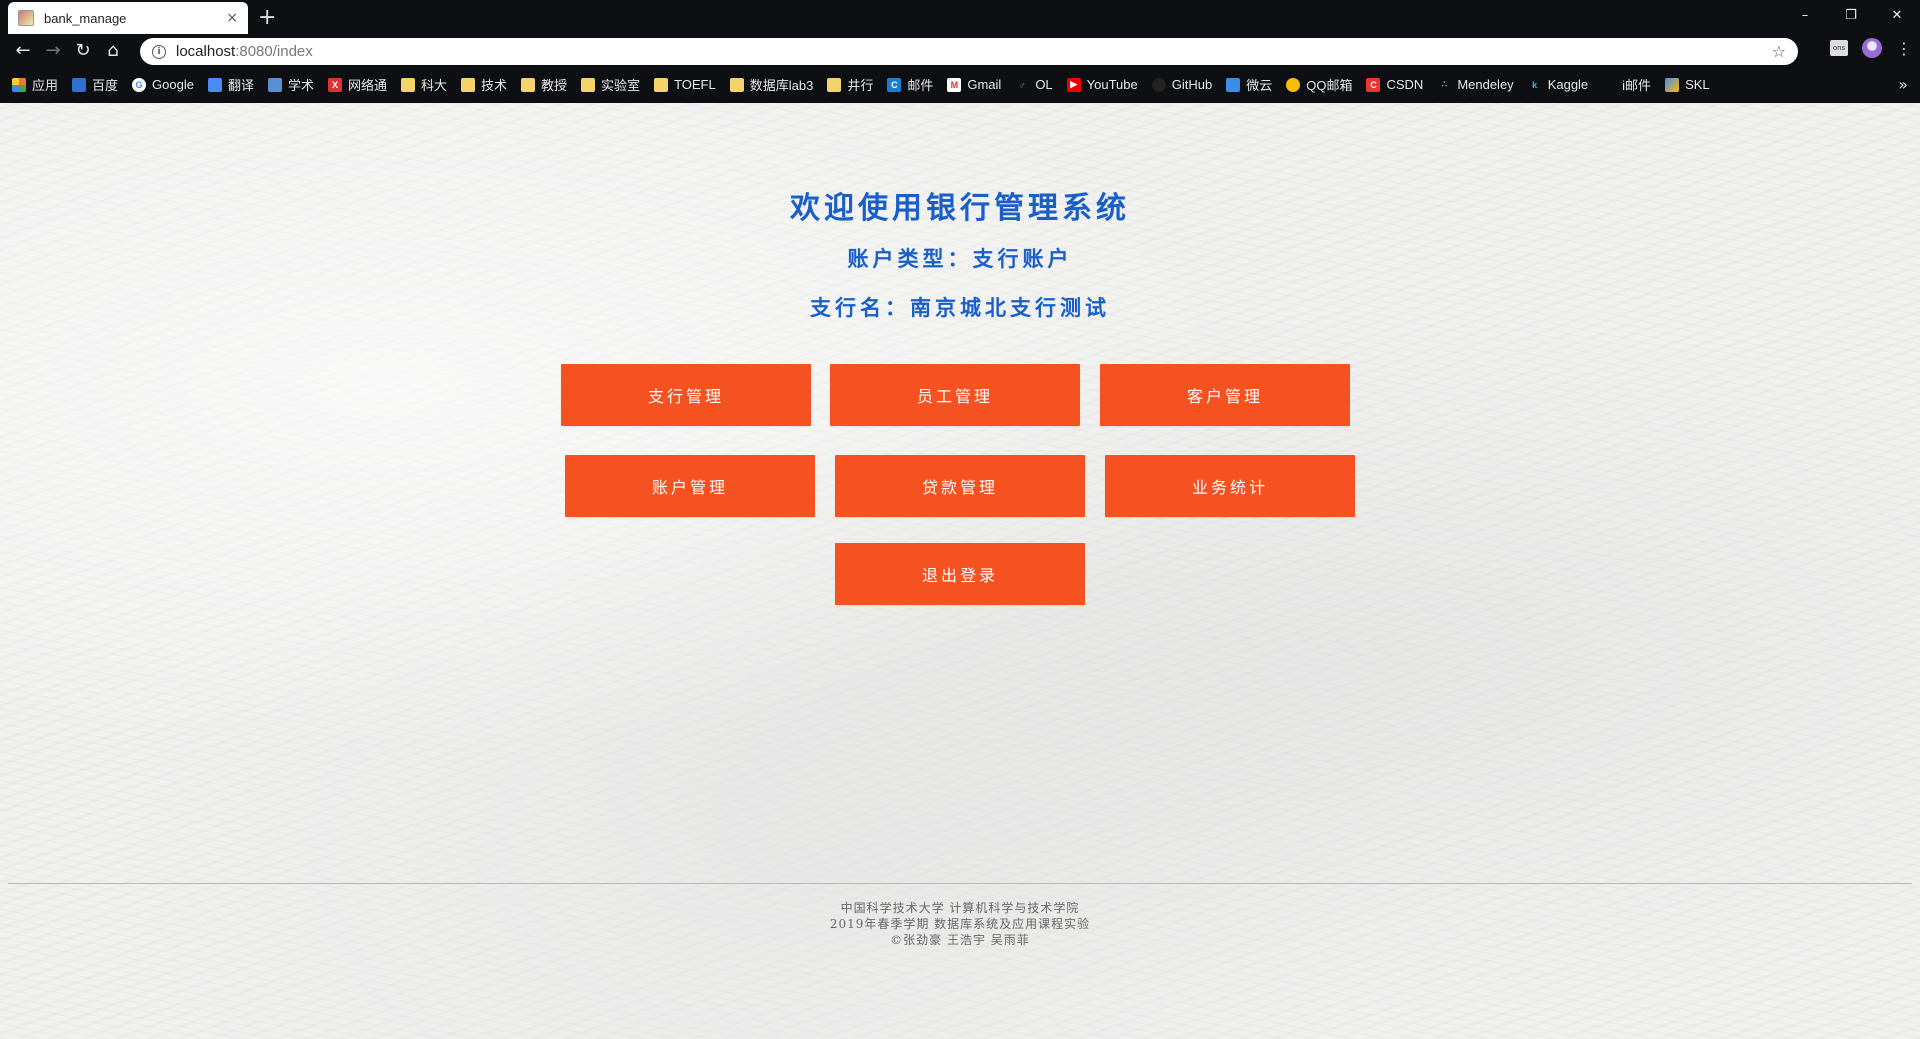 Image resolution: width=1920 pixels, height=1039 pixels. Describe the element at coordinates (1839, 48) in the screenshot. I see `extension-icon: ons` at that location.